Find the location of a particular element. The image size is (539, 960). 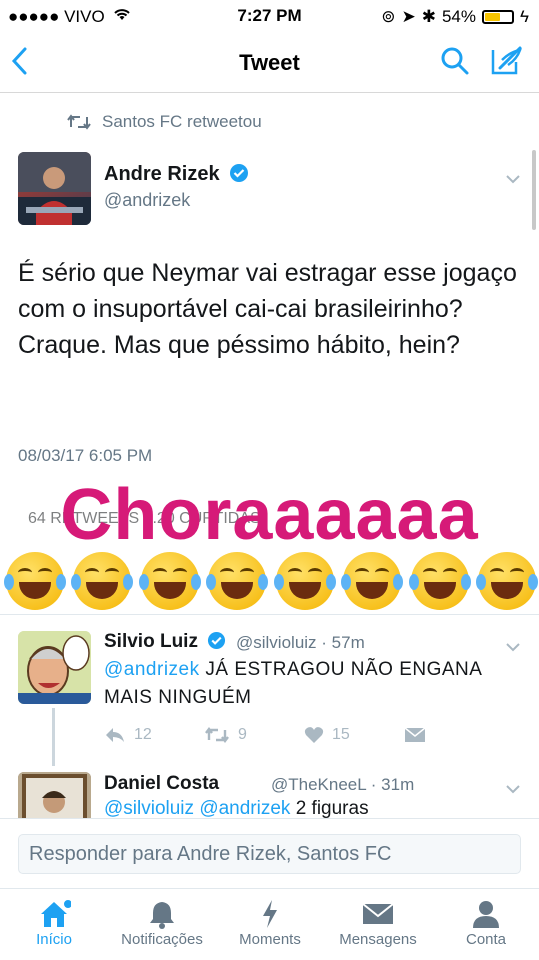

sticker-text: Choraaaaaa is located at coordinates (269, 515).